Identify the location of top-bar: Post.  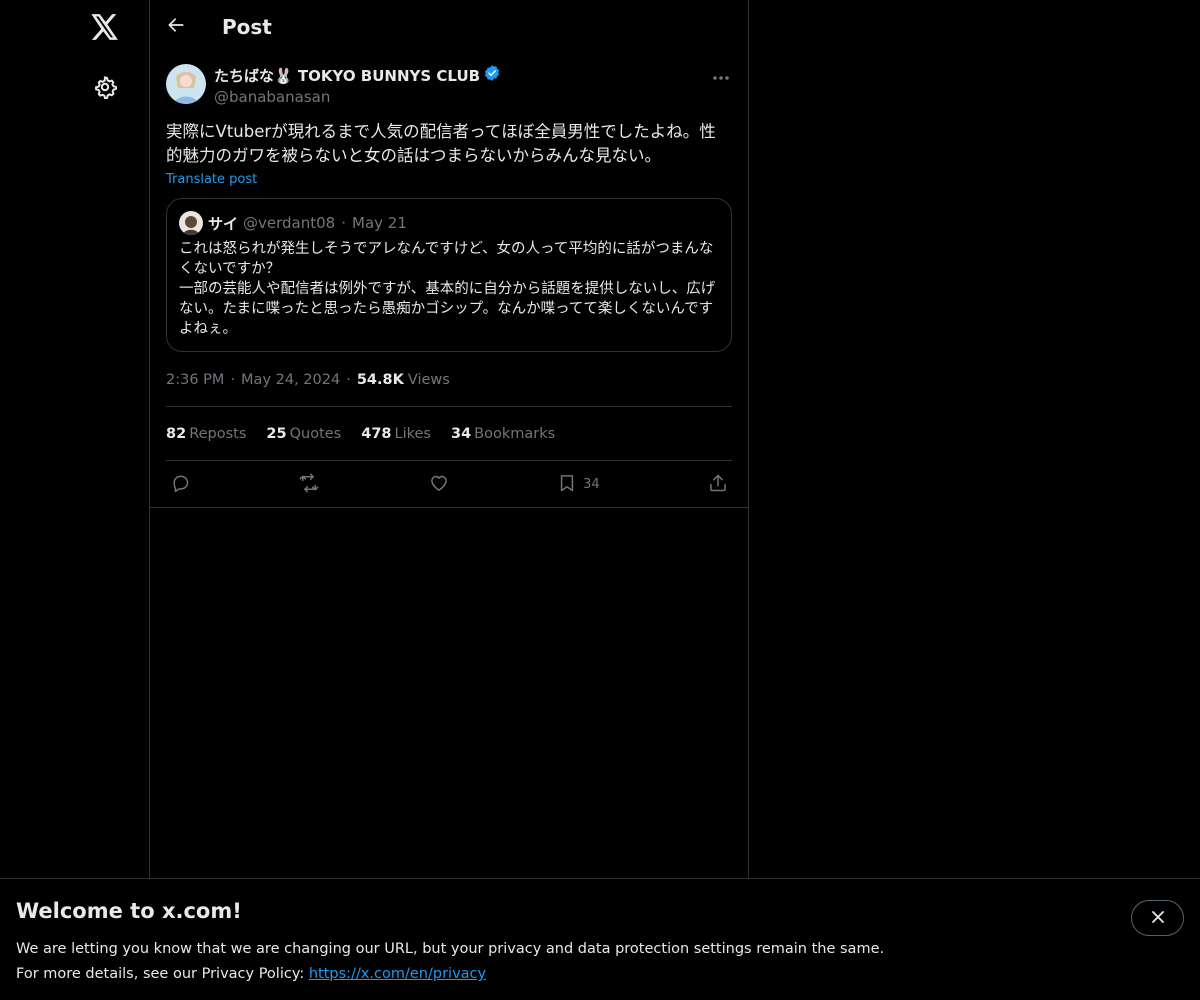
(449, 27).